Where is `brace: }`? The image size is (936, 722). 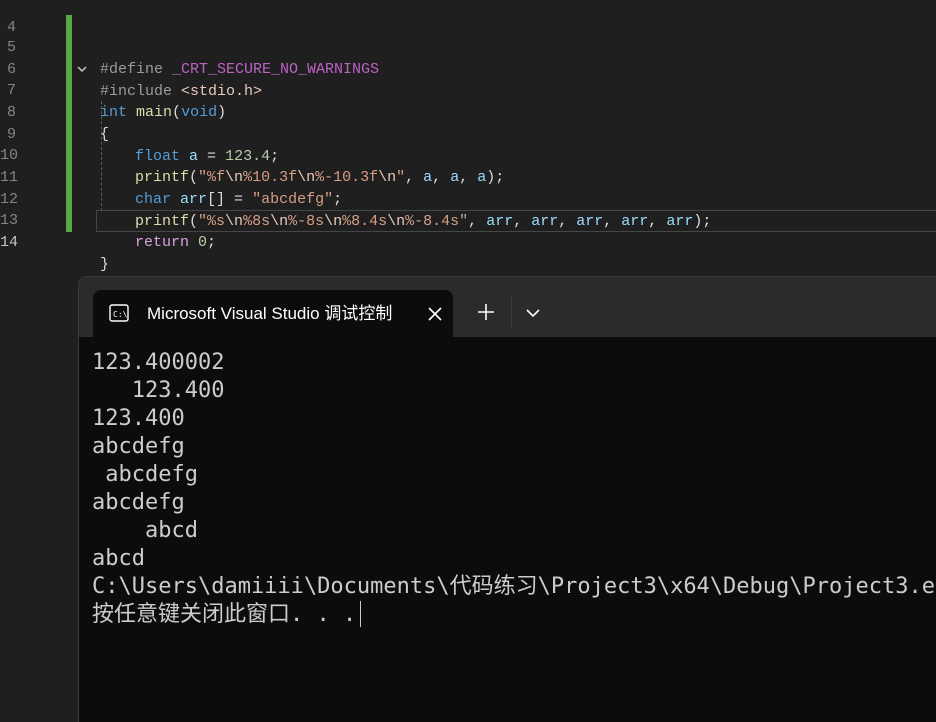 brace: } is located at coordinates (105, 264).